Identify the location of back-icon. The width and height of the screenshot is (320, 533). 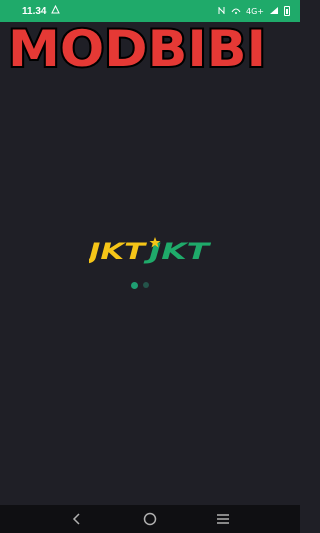
(76, 519).